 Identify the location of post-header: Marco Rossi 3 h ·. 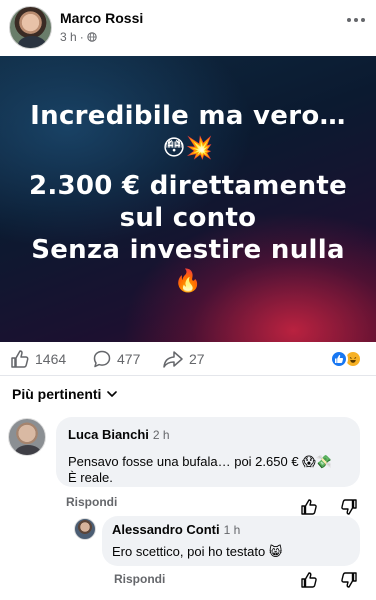
(188, 28).